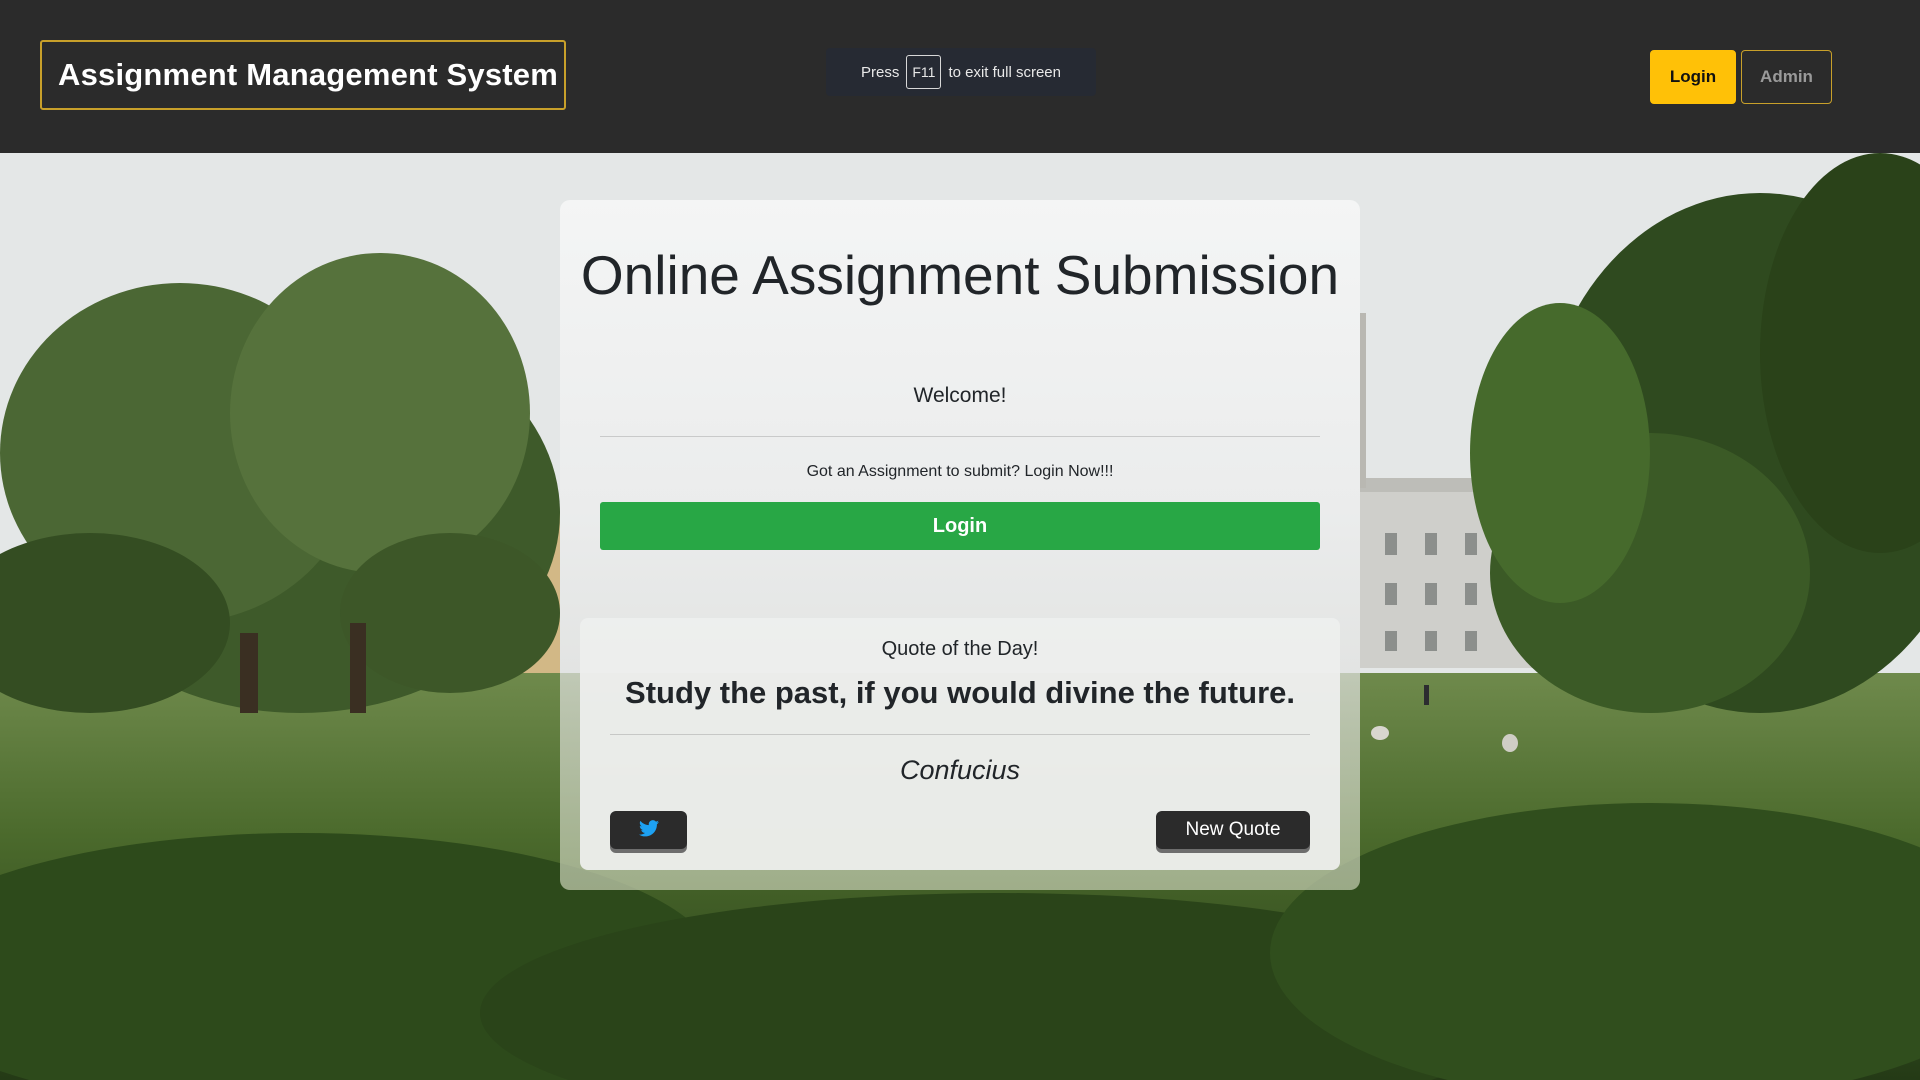 This screenshot has height=1080, width=1920. I want to click on quote-heading: Quote of the Day!, so click(960, 649).